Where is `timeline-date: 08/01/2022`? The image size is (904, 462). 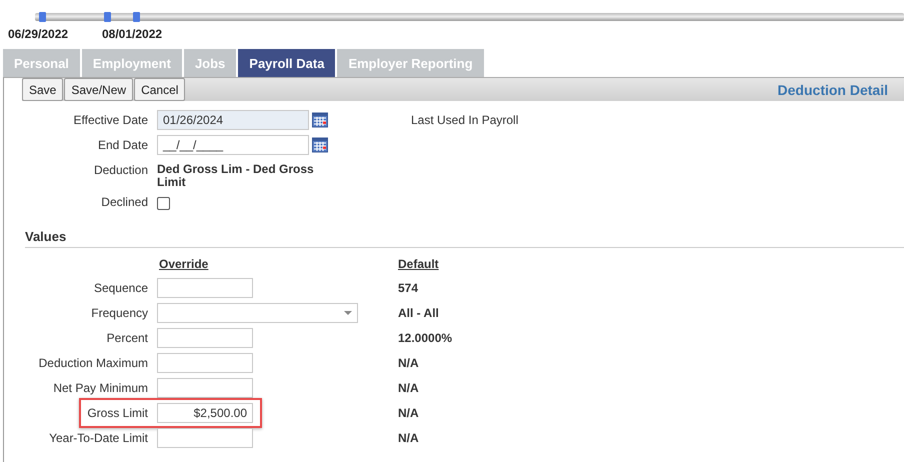
timeline-date: 08/01/2022 is located at coordinates (132, 34).